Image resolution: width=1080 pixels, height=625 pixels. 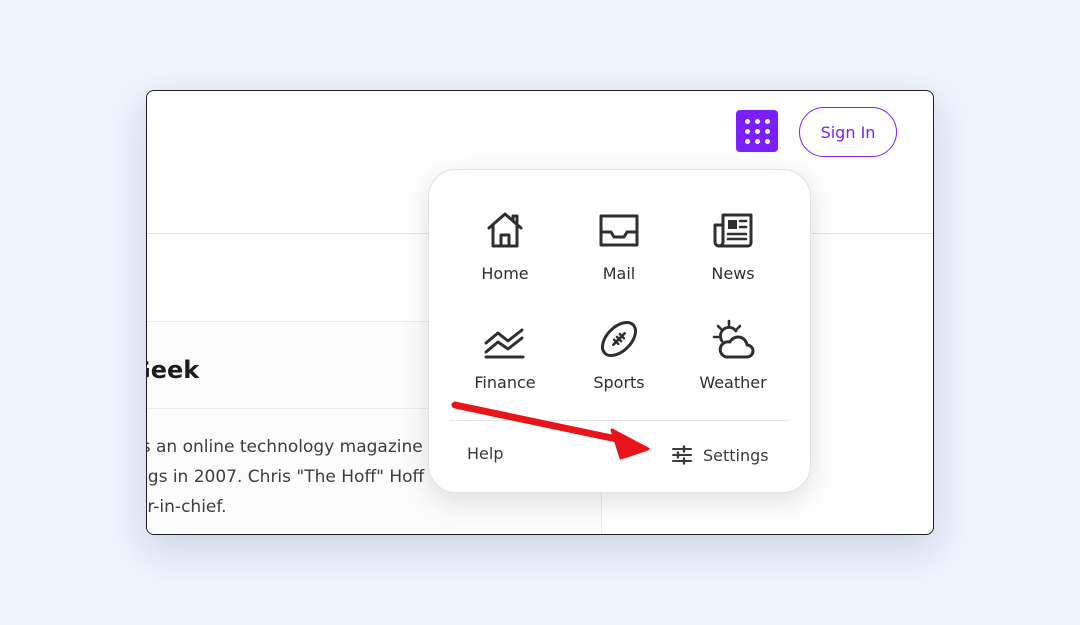 I want to click on newspaper-icon, so click(x=733, y=230).